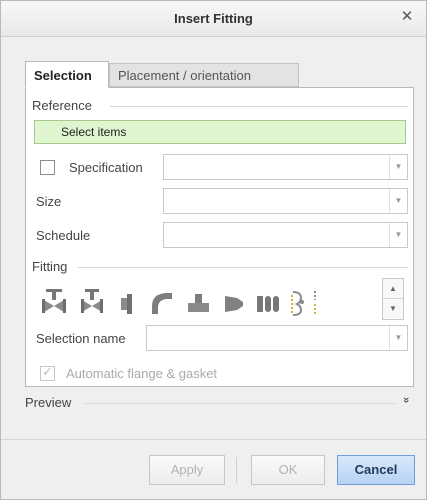  Describe the element at coordinates (92, 302) in the screenshot. I see `globe-valve-icon` at that location.